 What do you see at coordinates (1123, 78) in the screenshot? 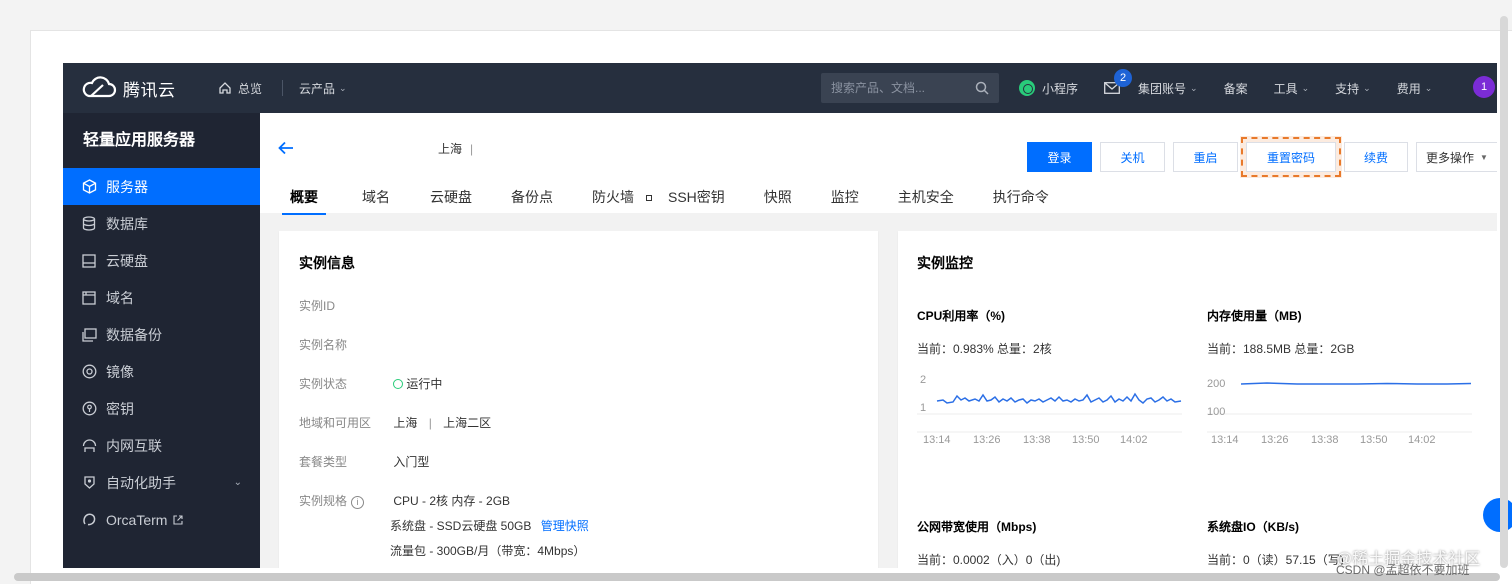
I see `mail-badge: 2` at bounding box center [1123, 78].